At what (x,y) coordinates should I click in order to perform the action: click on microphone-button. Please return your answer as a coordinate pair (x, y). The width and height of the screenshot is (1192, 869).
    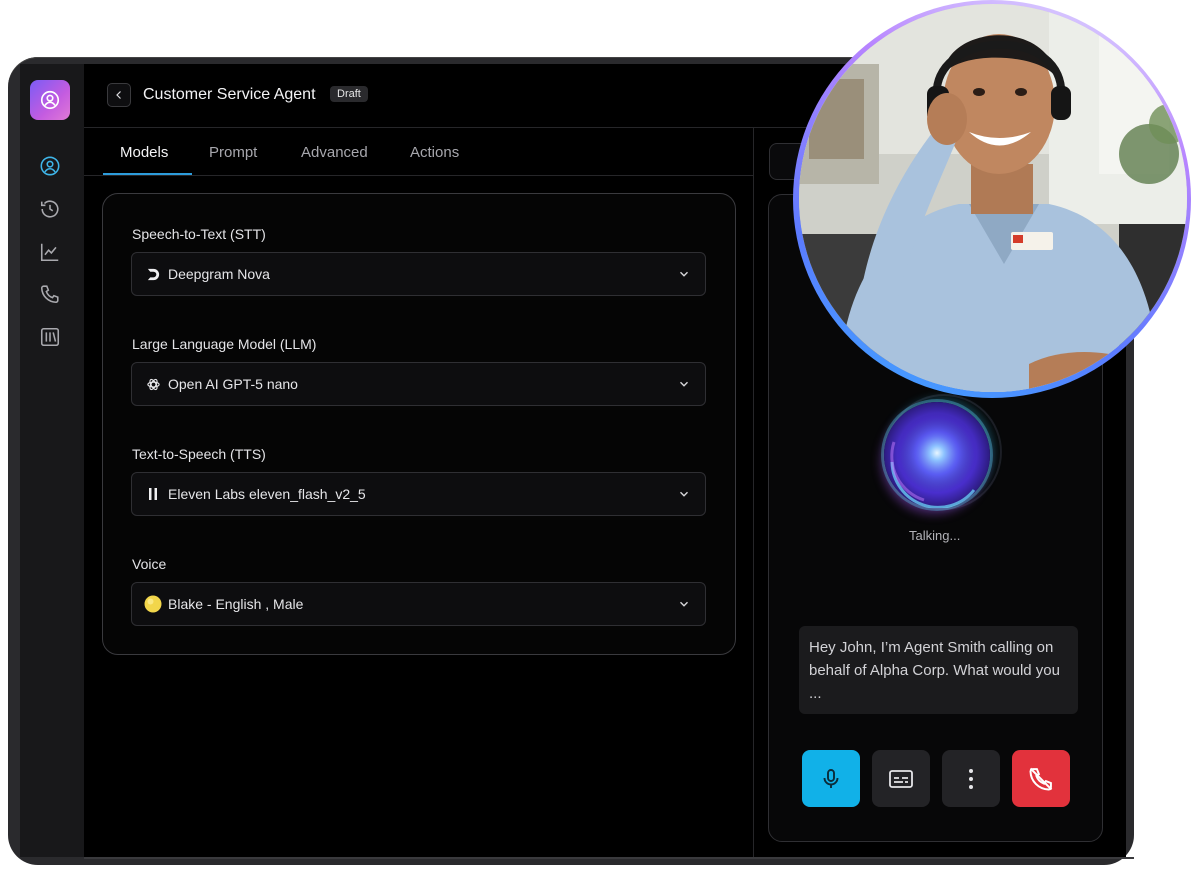
    Looking at the image, I should click on (831, 778).